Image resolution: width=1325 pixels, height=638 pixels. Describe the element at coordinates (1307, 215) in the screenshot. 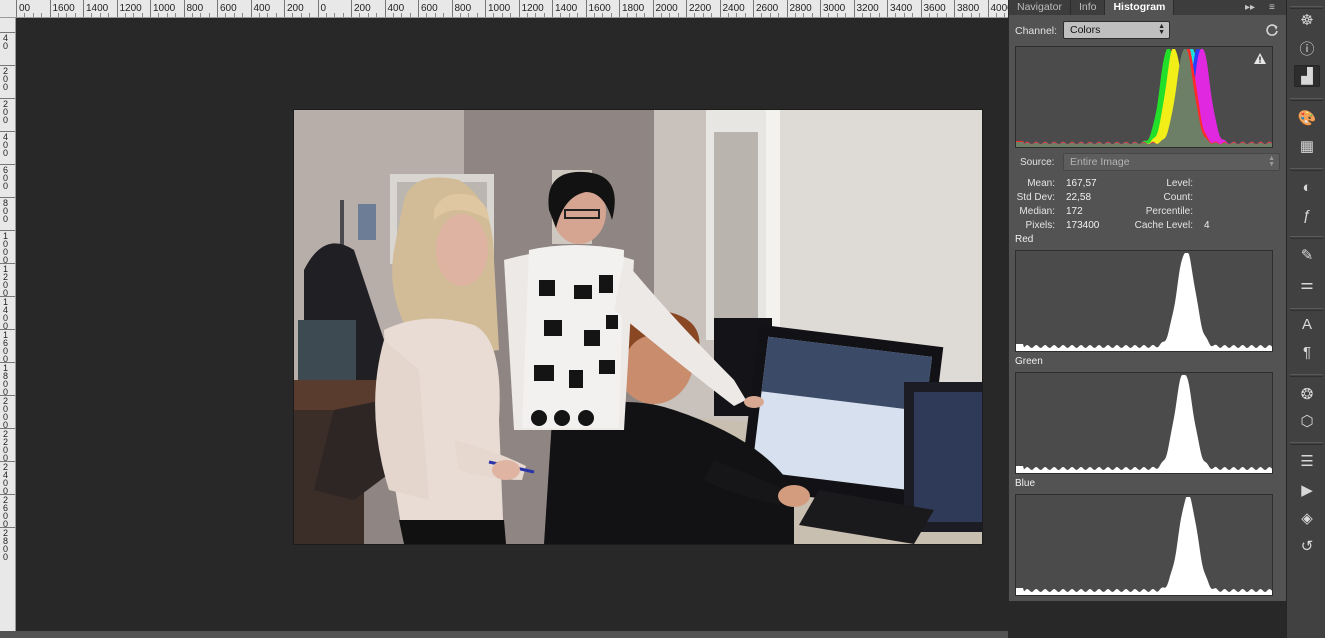

I see `styles-icon: ƒ` at that location.